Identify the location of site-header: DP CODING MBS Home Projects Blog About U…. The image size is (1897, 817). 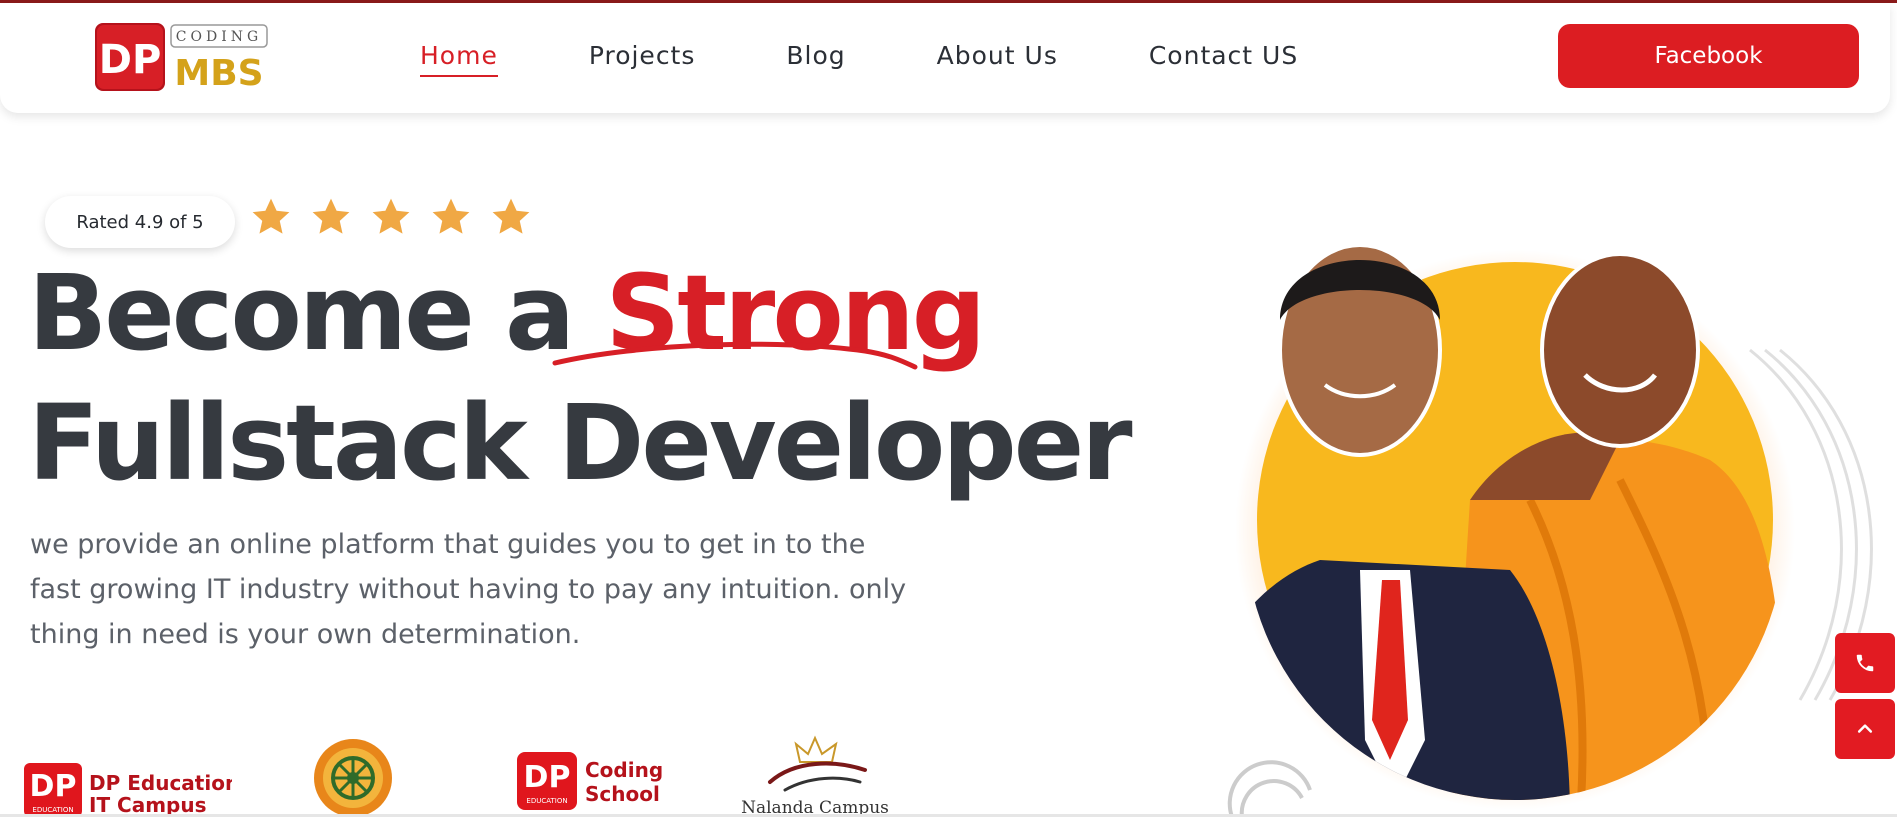
(945, 58).